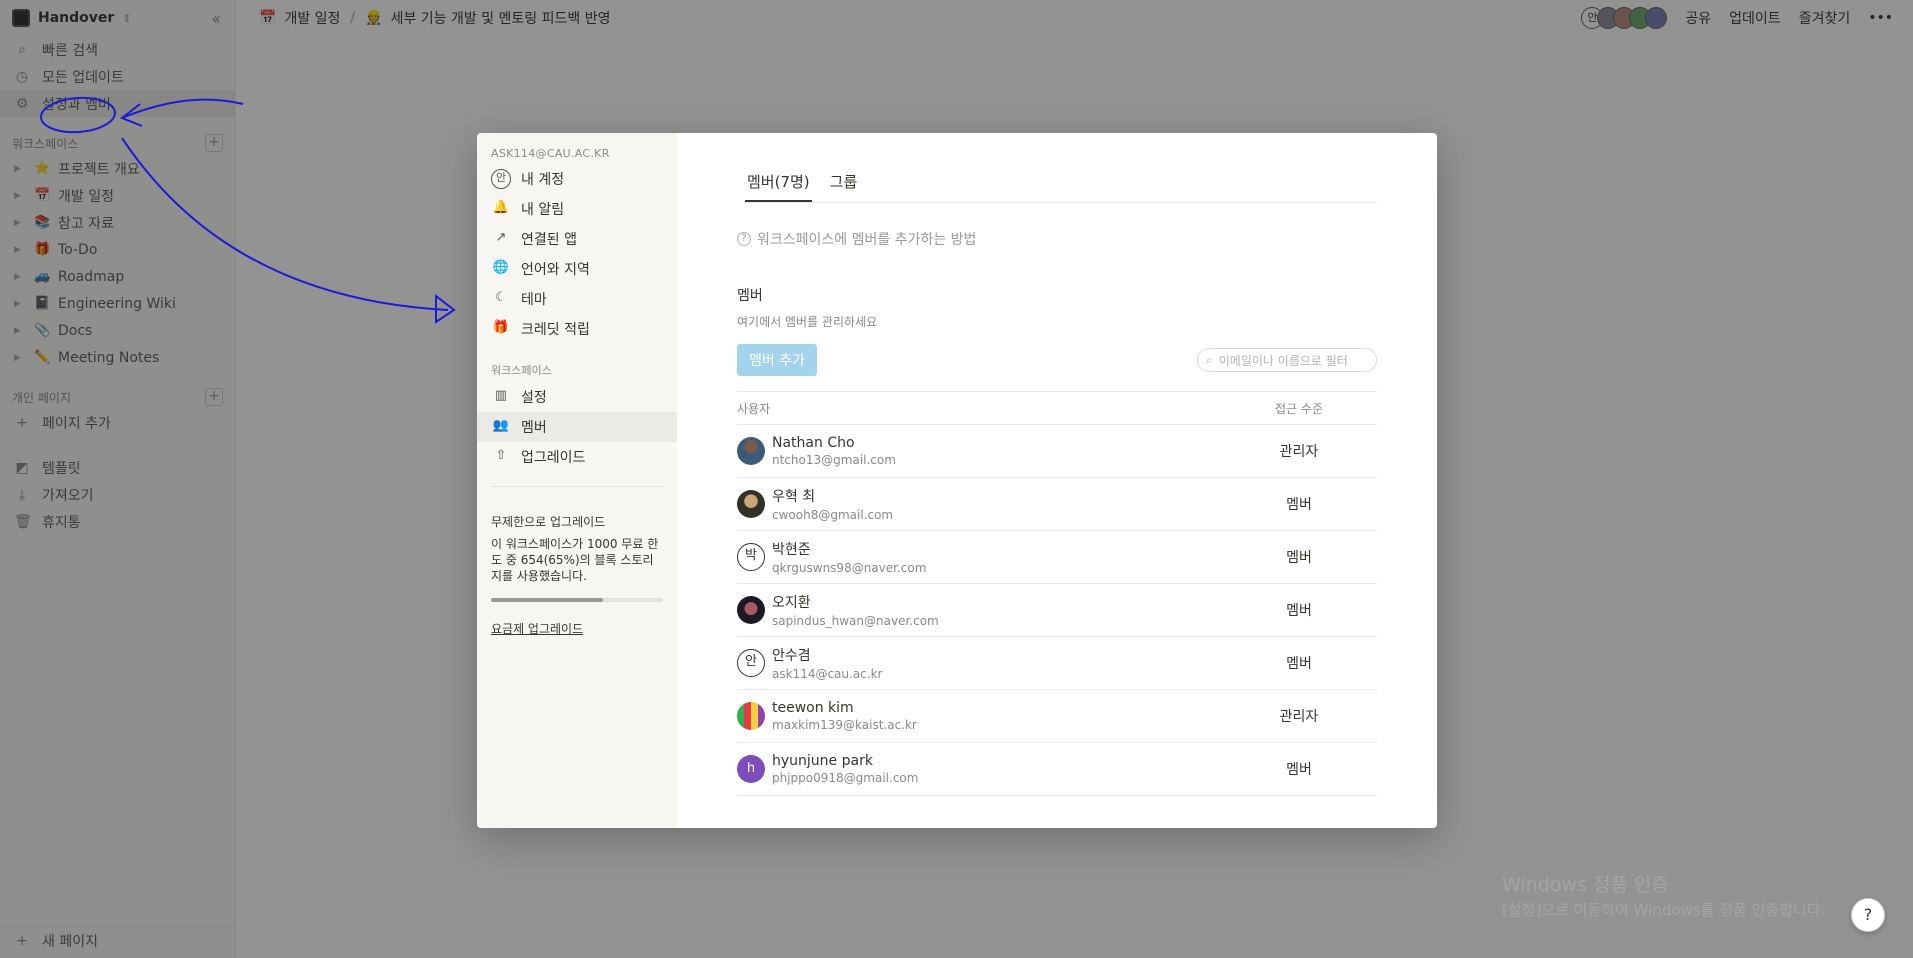 The width and height of the screenshot is (1913, 958). Describe the element at coordinates (501, 455) in the screenshot. I see `upgrade-icon: ⇧` at that location.